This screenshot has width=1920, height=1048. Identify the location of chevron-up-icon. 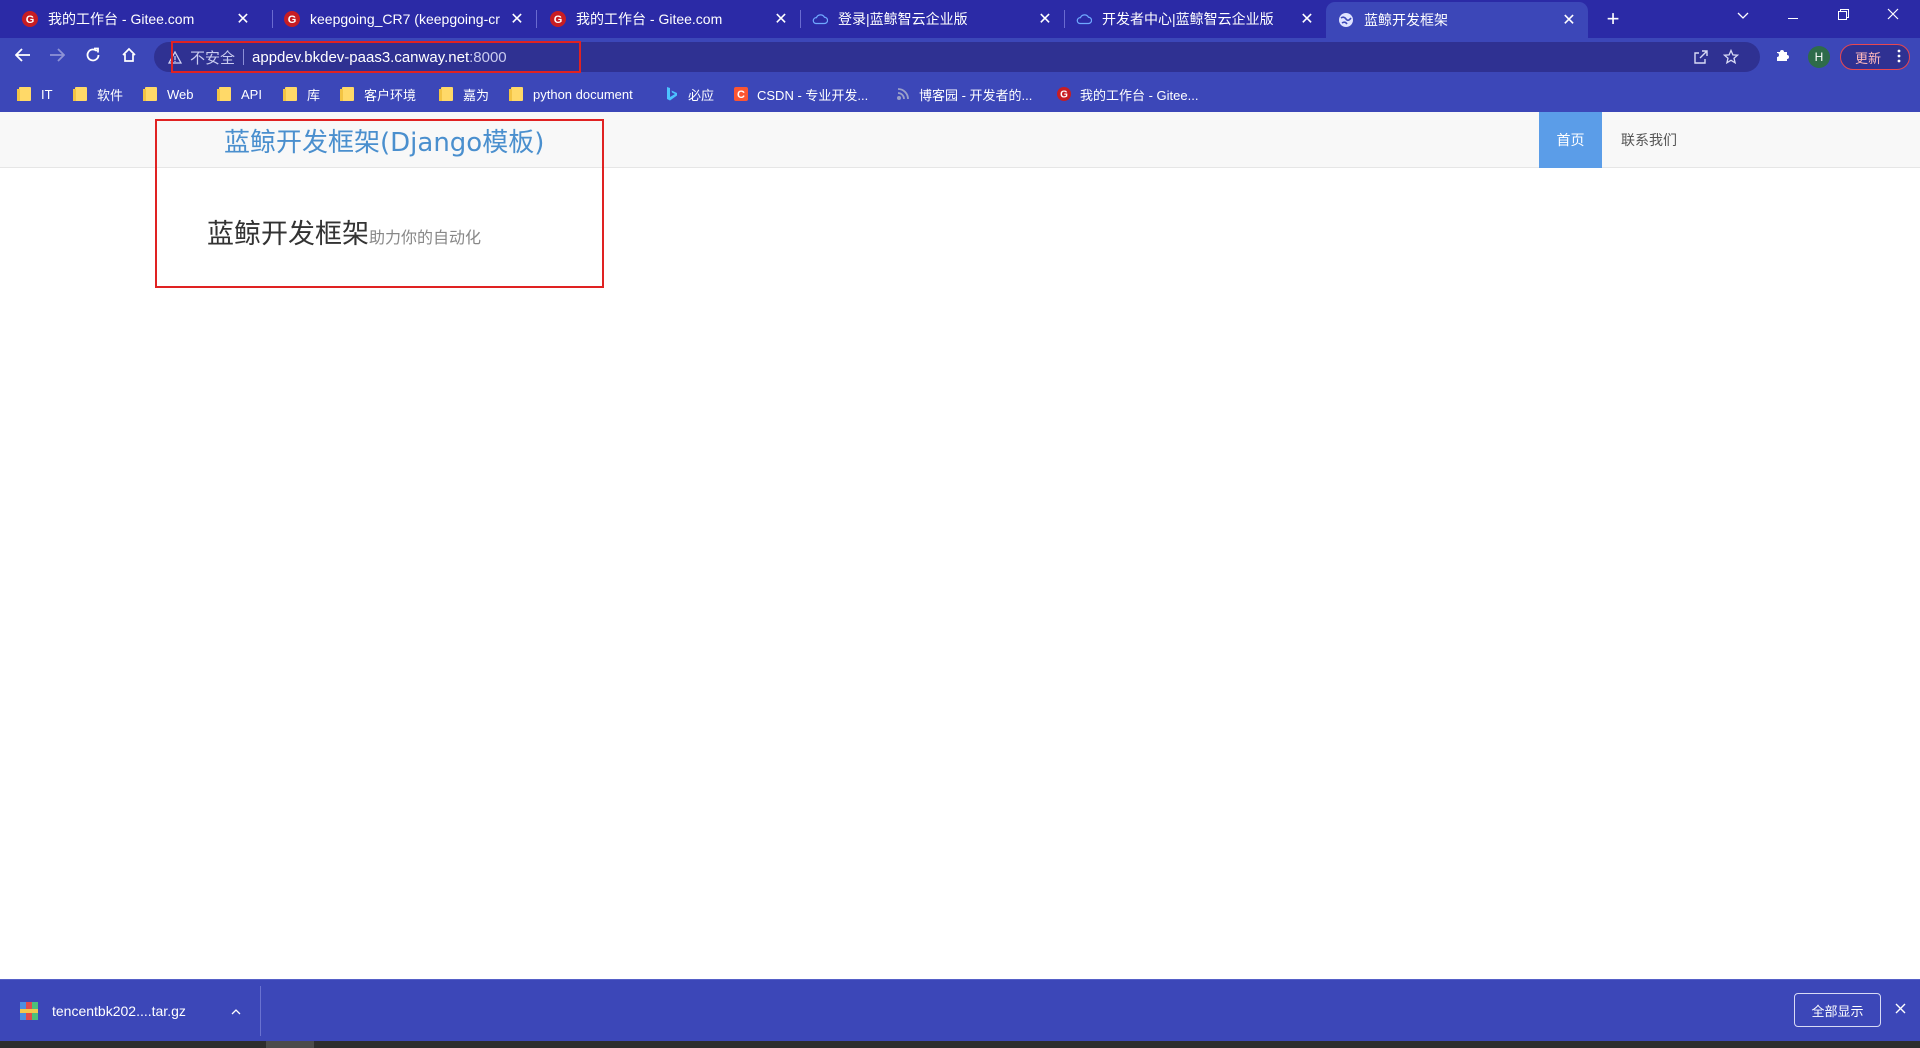
(236, 1010).